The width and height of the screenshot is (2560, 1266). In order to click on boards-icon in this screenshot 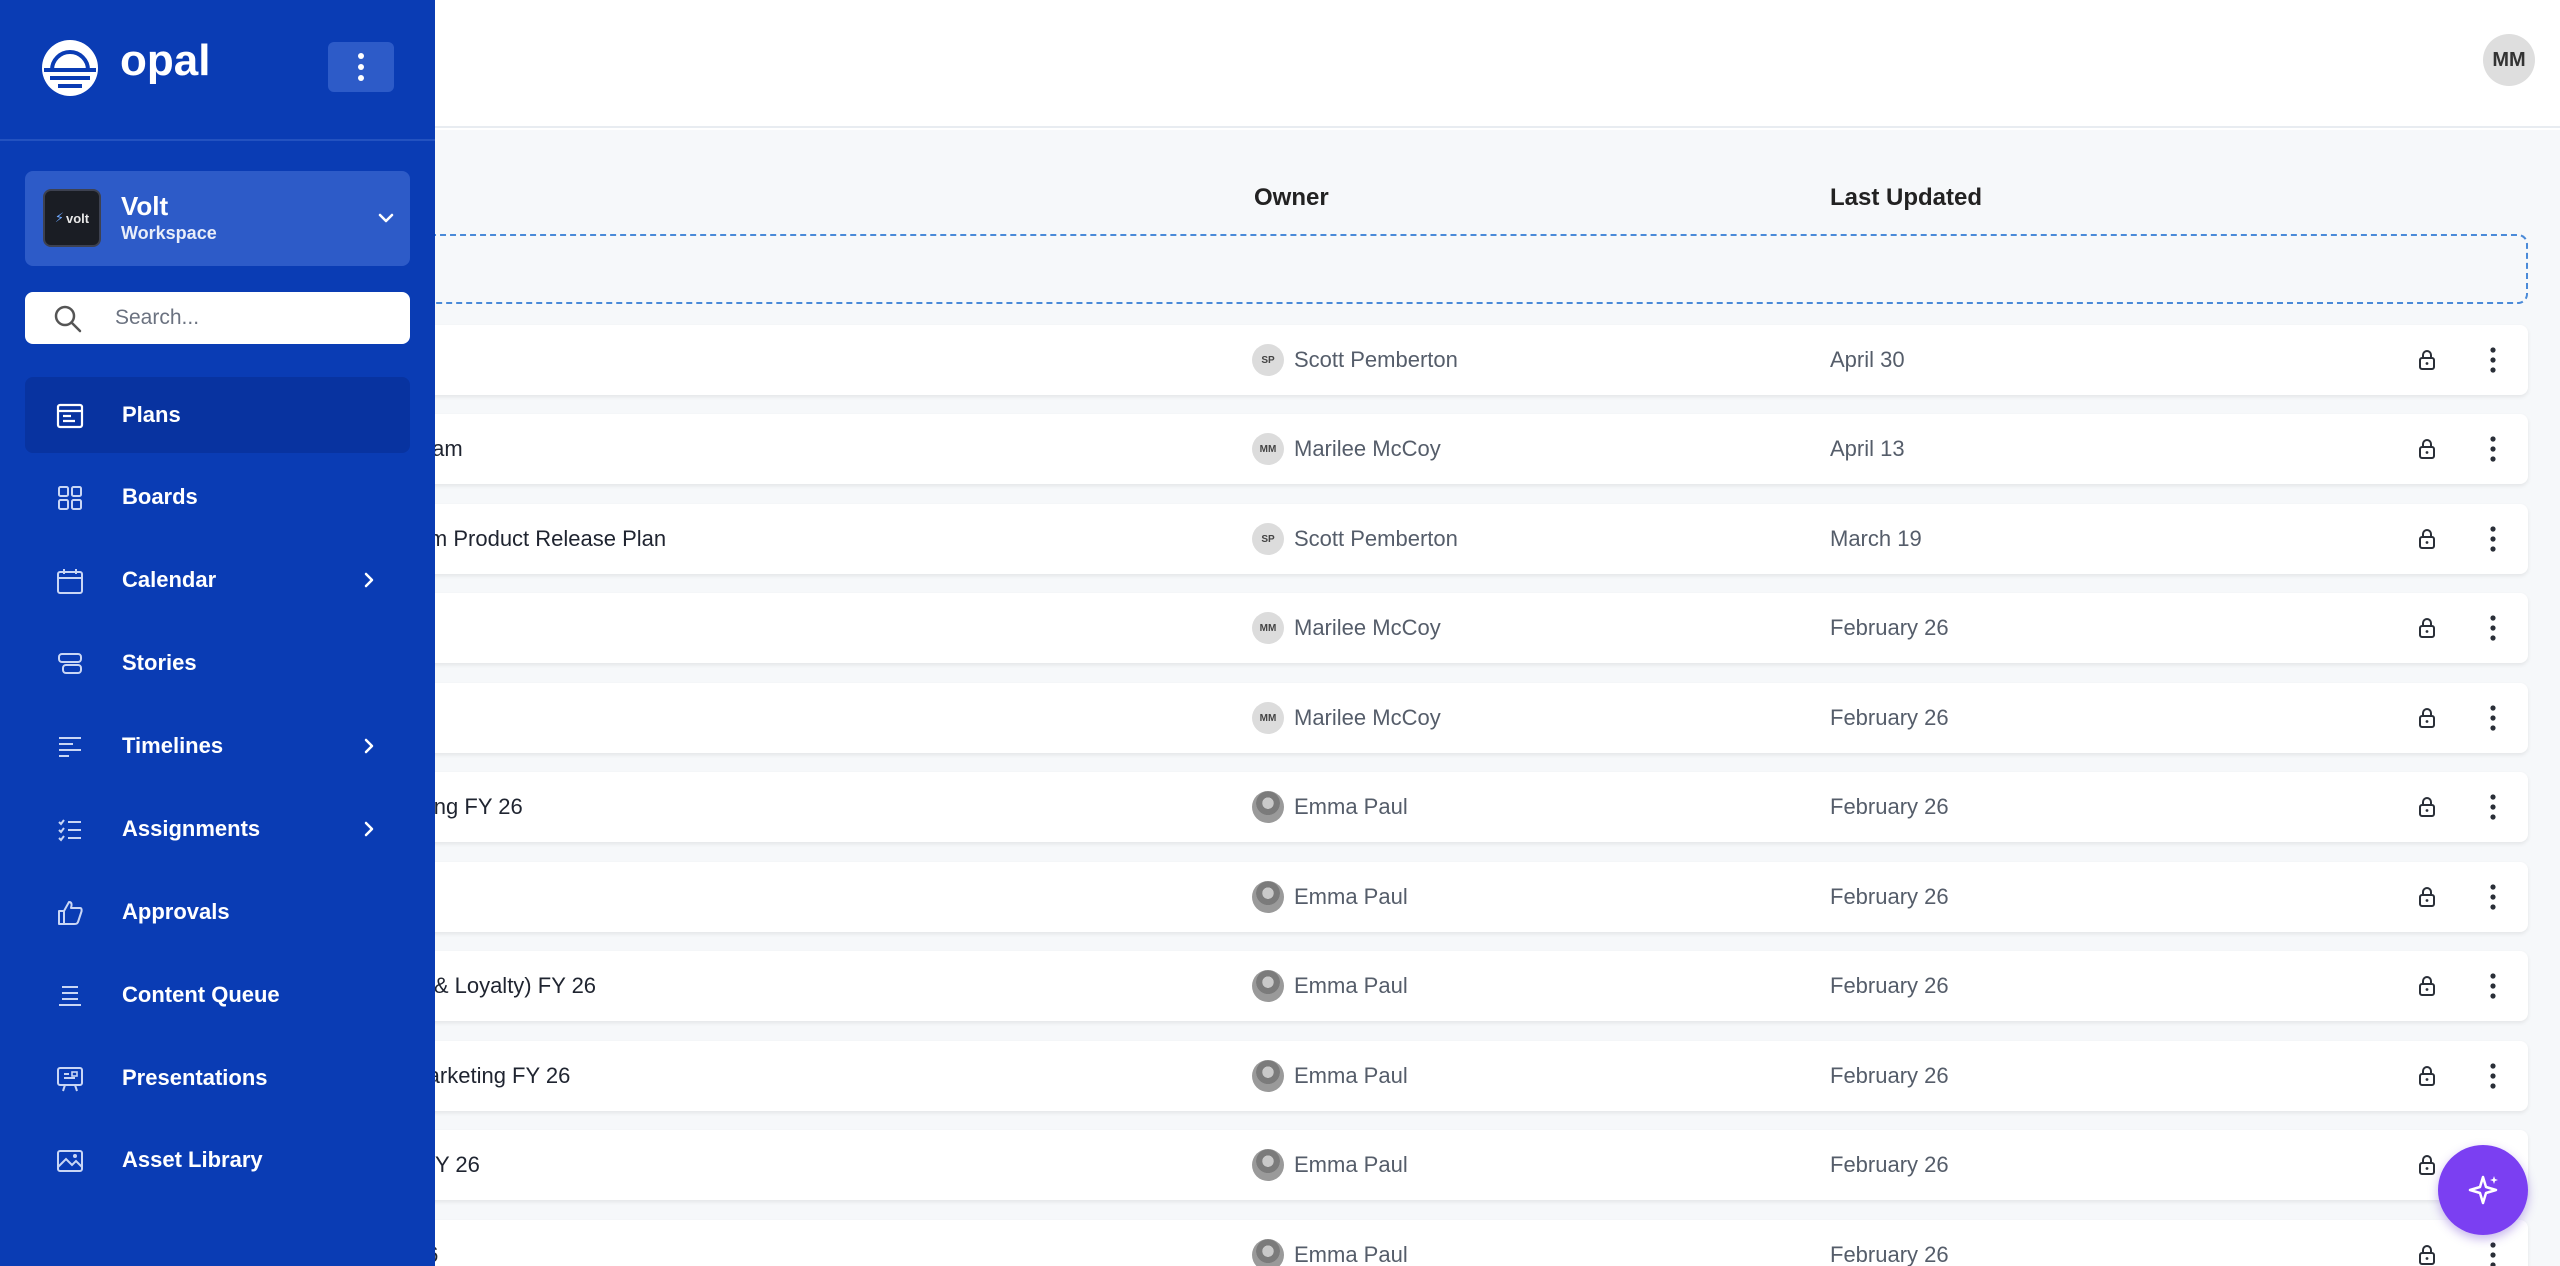, I will do `click(70, 498)`.